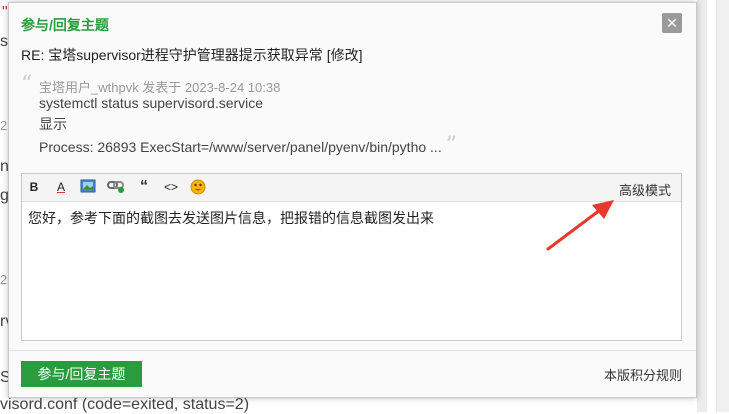 The width and height of the screenshot is (729, 414). Describe the element at coordinates (352, 350) in the screenshot. I see `footer-divider` at that location.